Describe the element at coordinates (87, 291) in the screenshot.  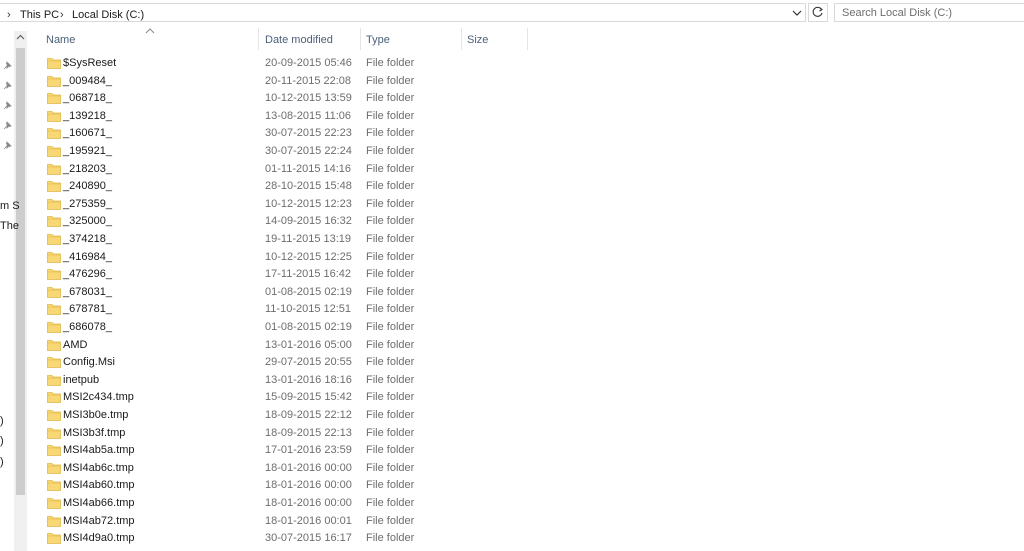
I see `file-name: _678031_` at that location.